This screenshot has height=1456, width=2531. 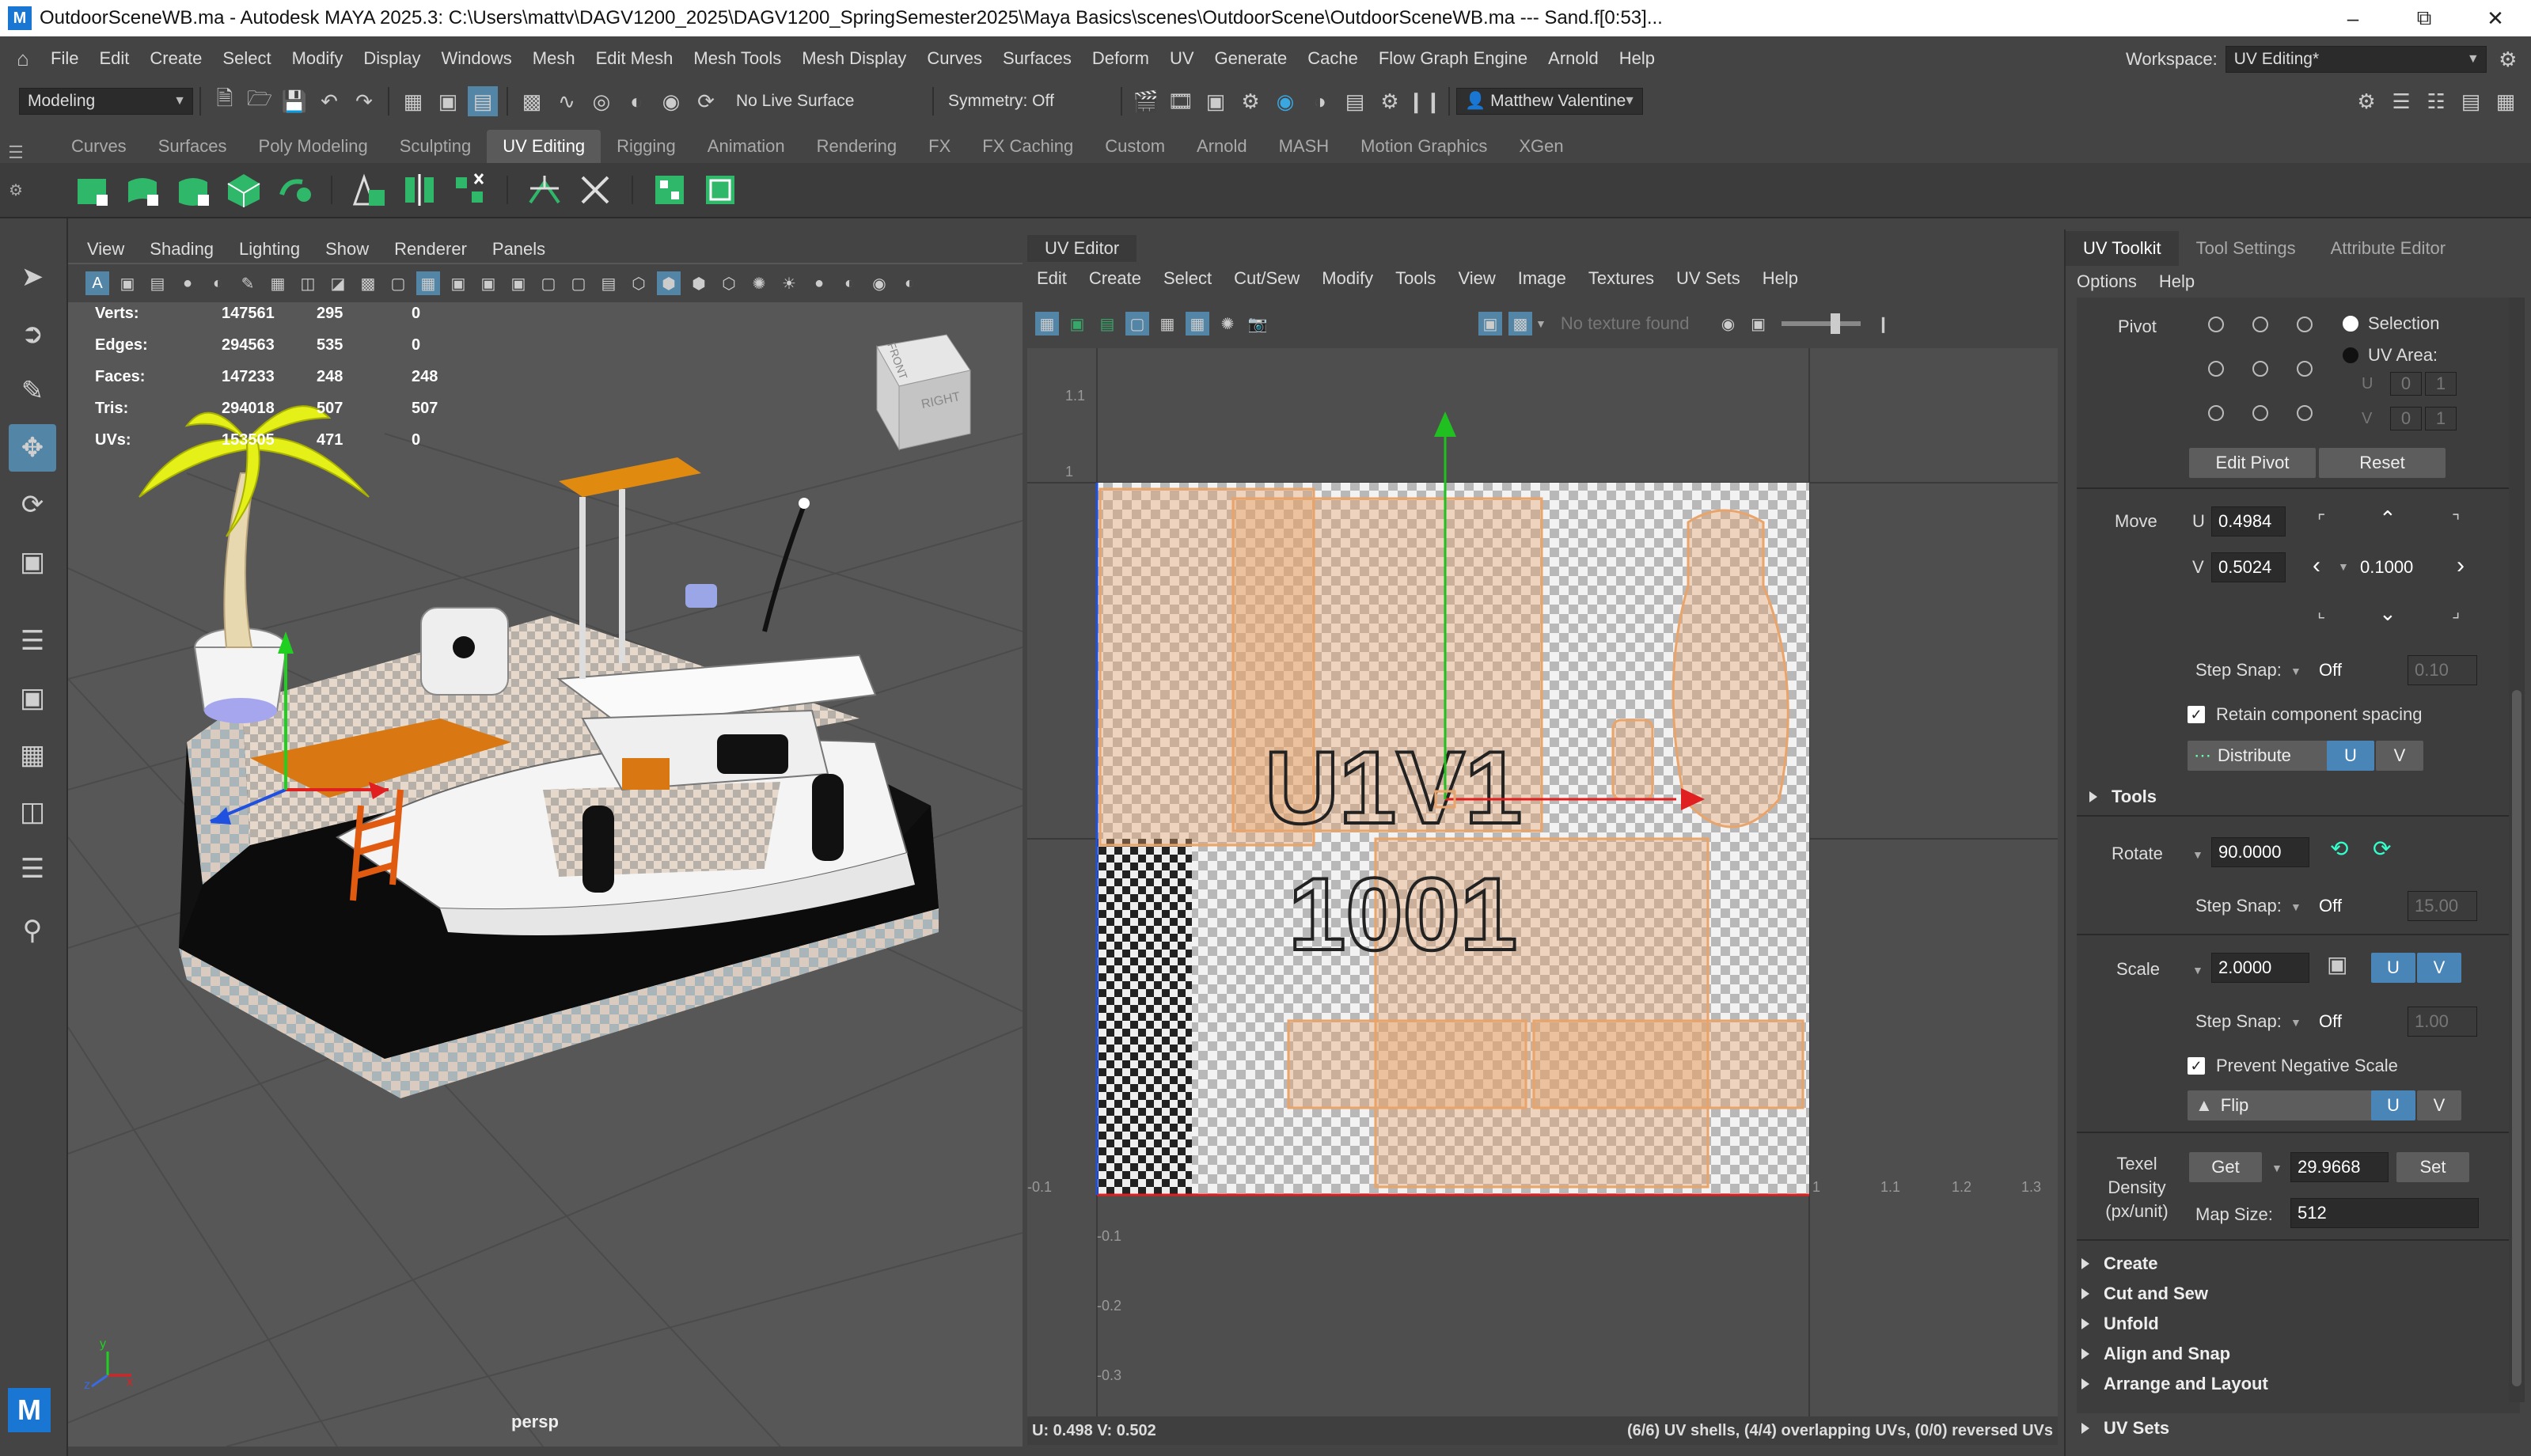 I want to click on redo-icon: ↷, so click(x=364, y=101).